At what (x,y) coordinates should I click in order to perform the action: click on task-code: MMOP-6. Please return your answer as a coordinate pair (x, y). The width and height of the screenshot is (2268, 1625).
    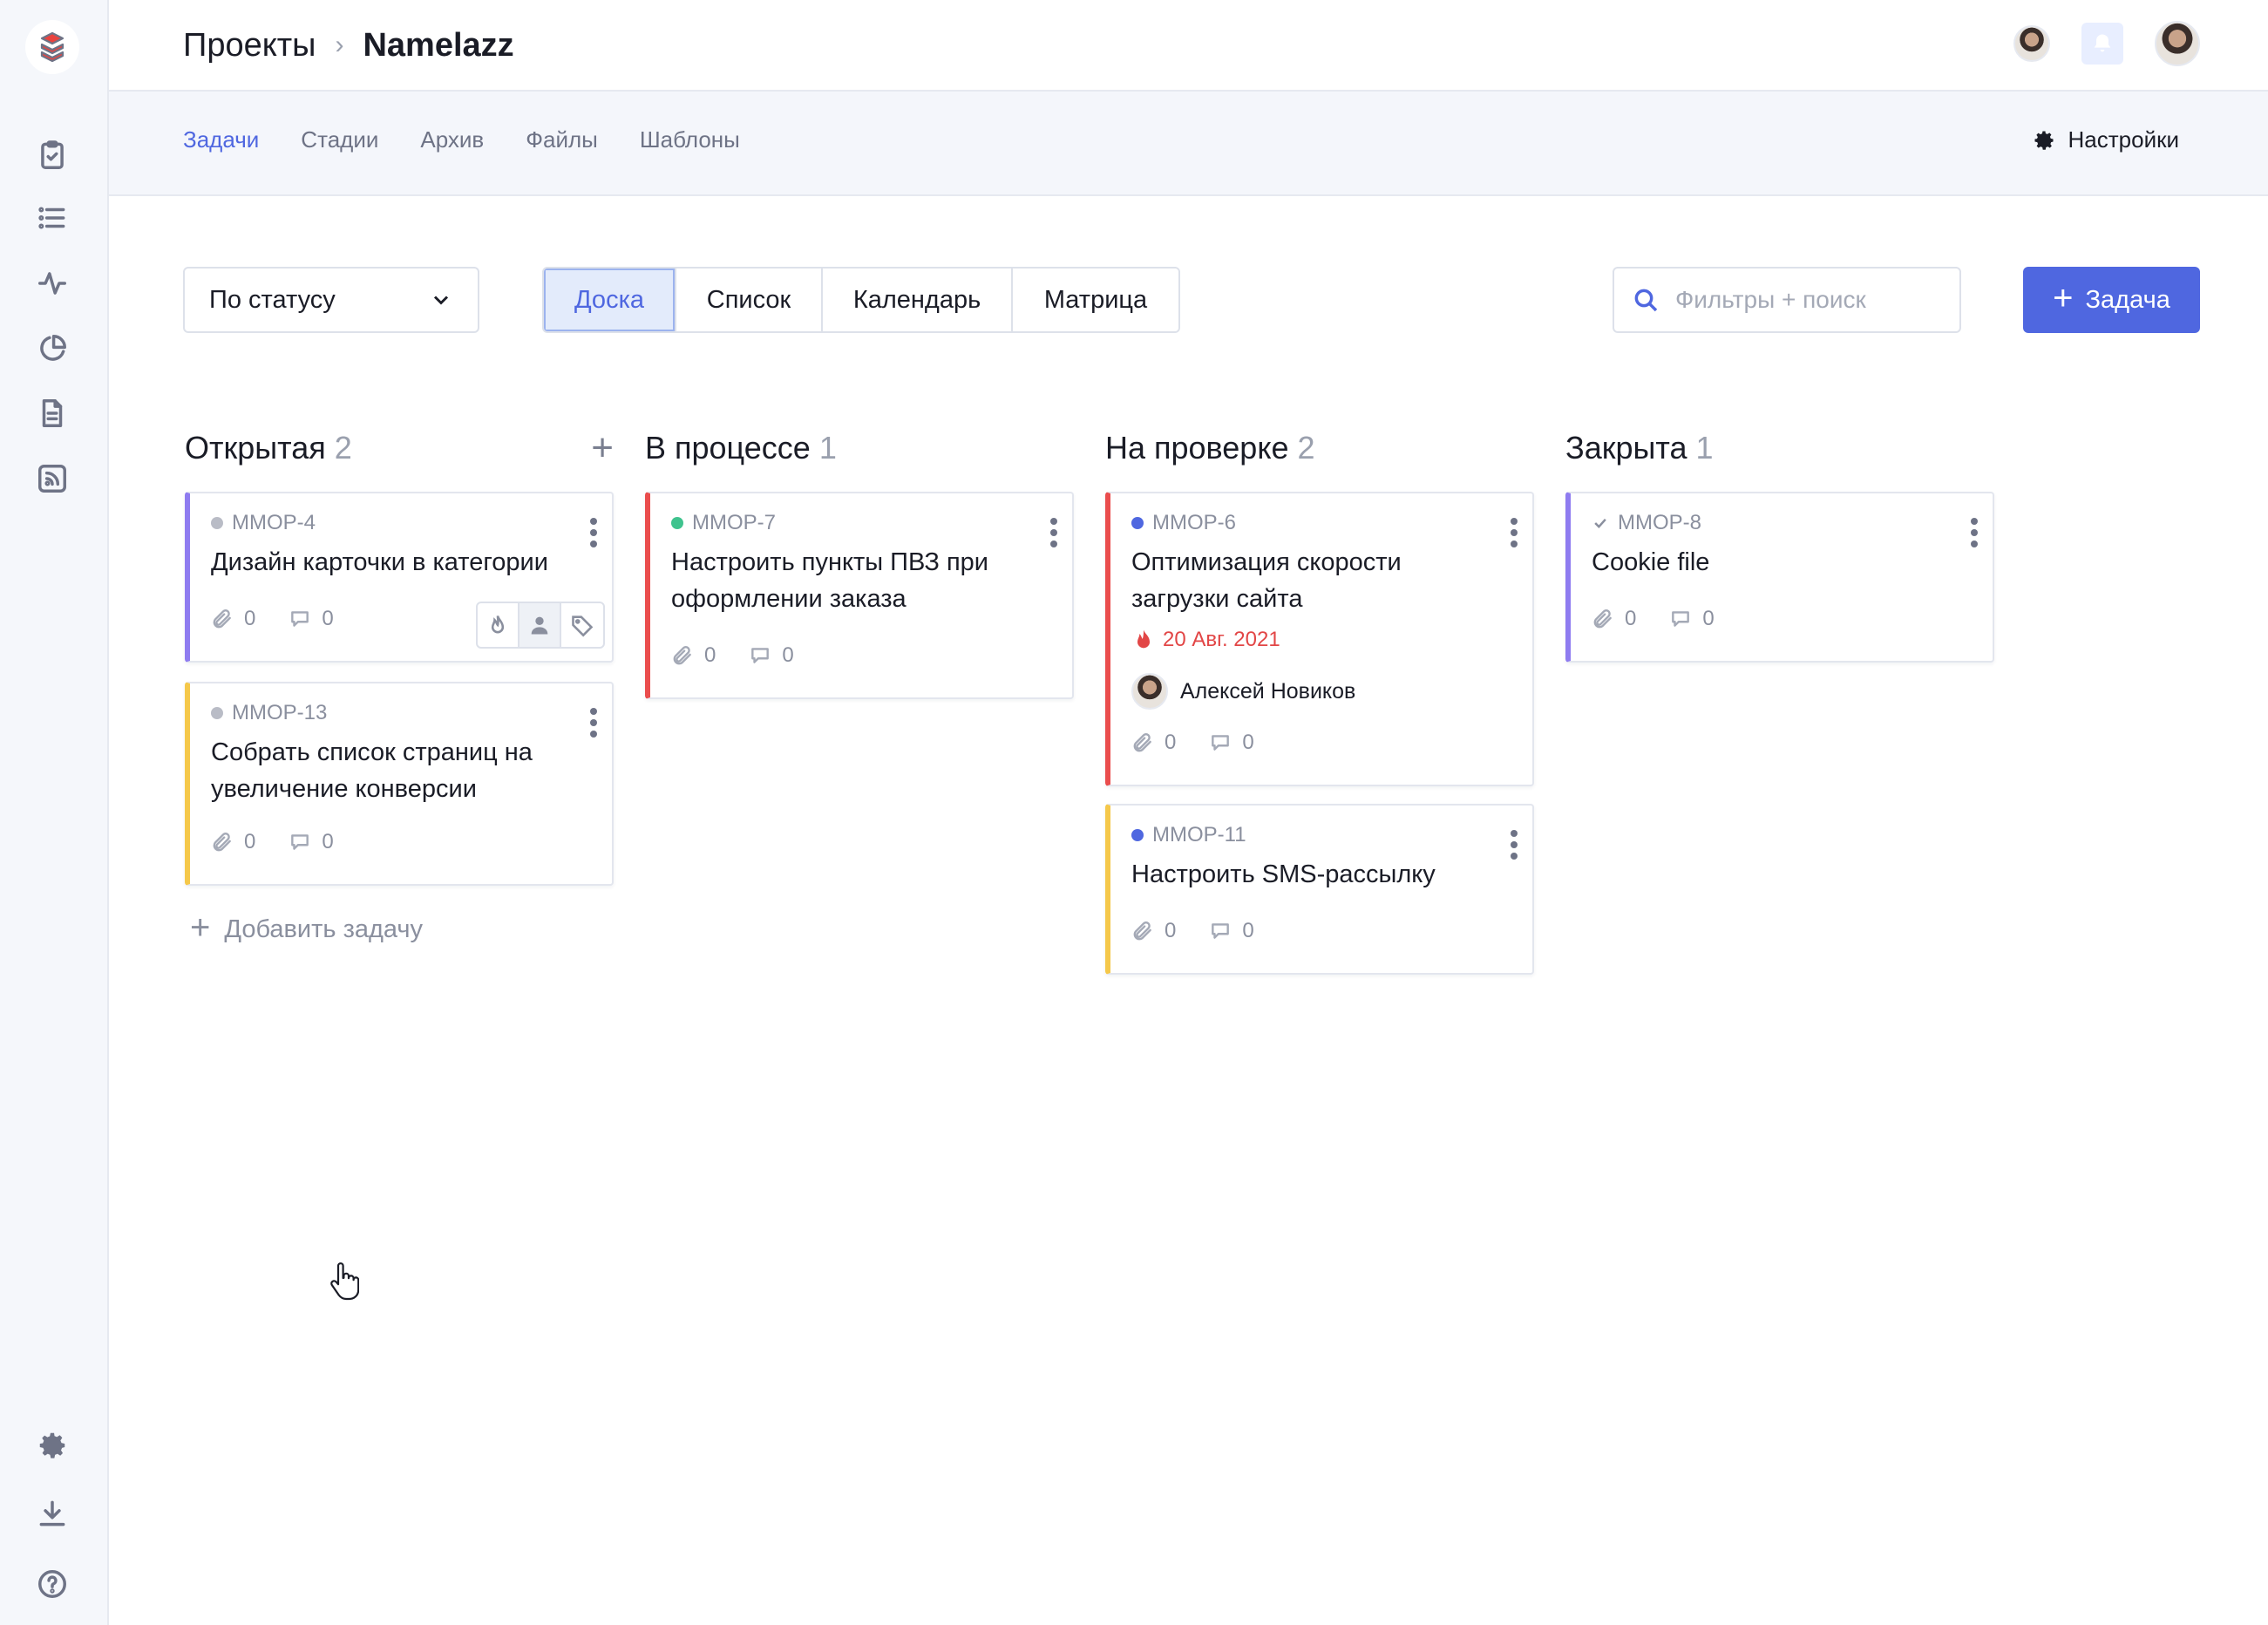
    Looking at the image, I should click on (1194, 522).